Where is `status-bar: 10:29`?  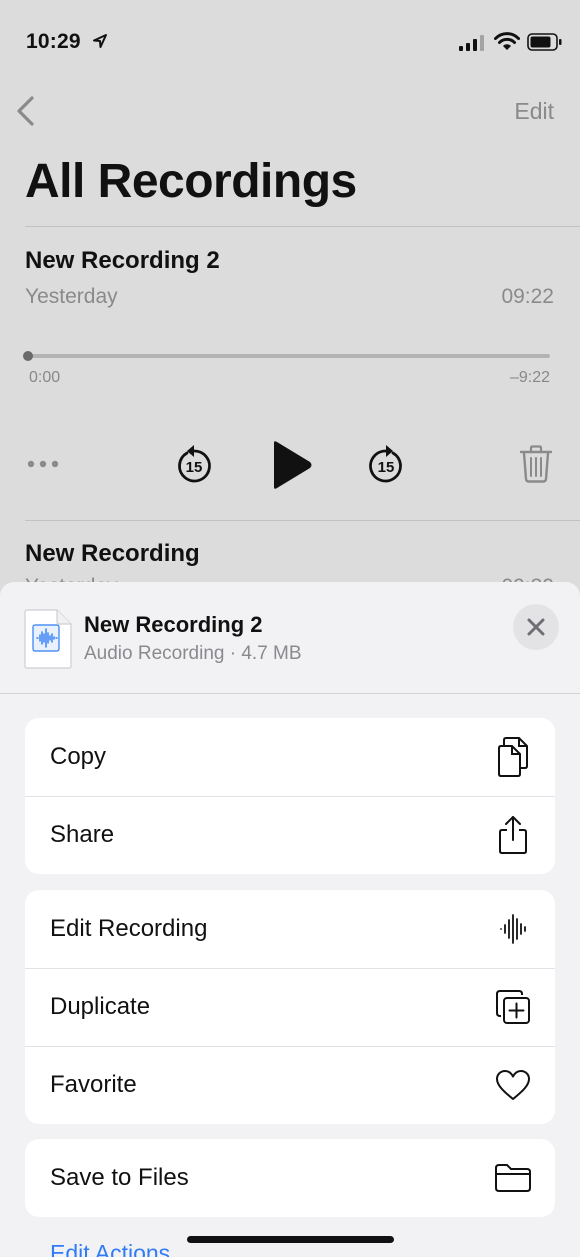 status-bar: 10:29 is located at coordinates (290, 40).